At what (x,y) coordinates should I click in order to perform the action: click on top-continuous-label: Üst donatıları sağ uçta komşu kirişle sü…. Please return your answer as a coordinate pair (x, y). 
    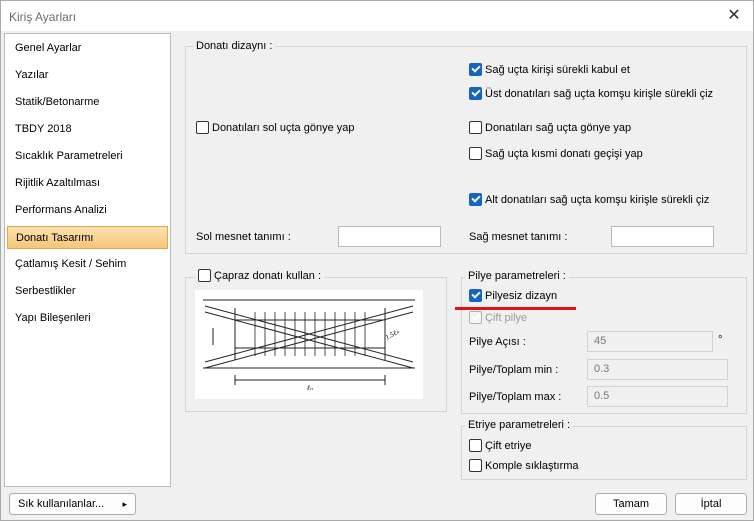
    Looking at the image, I should click on (599, 93).